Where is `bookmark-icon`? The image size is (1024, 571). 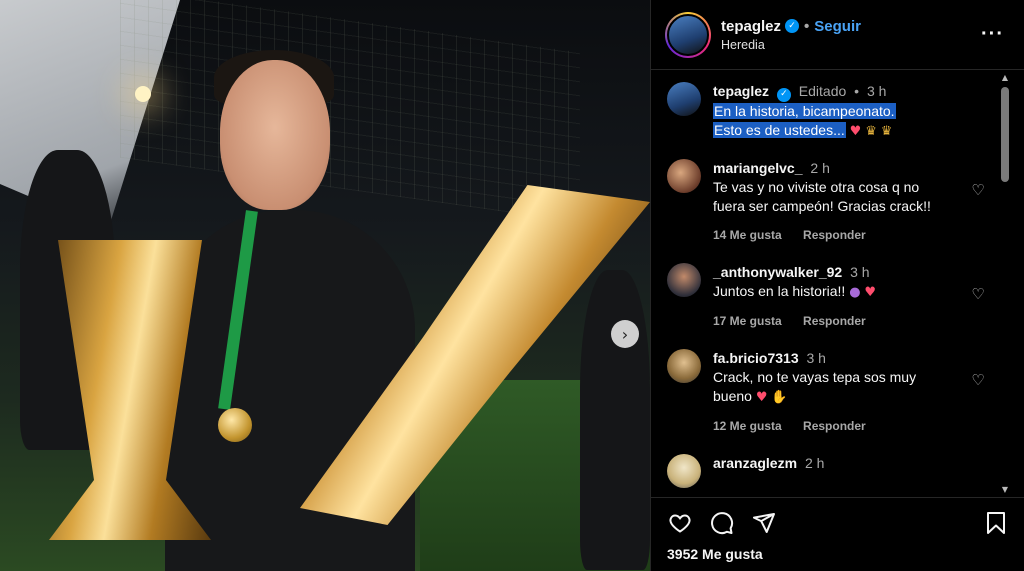 bookmark-icon is located at coordinates (996, 523).